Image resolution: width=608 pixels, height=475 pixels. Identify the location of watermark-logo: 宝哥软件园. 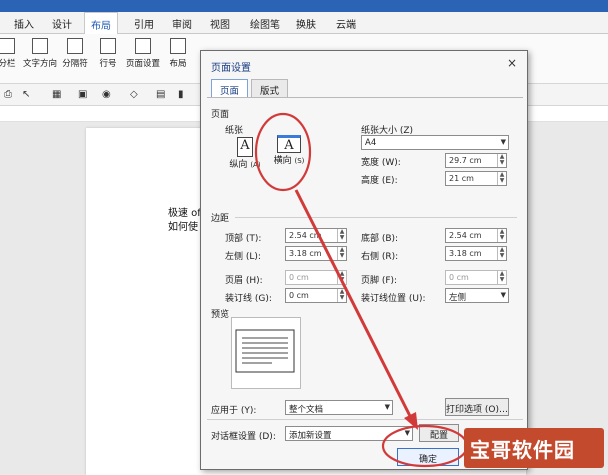
(534, 448).